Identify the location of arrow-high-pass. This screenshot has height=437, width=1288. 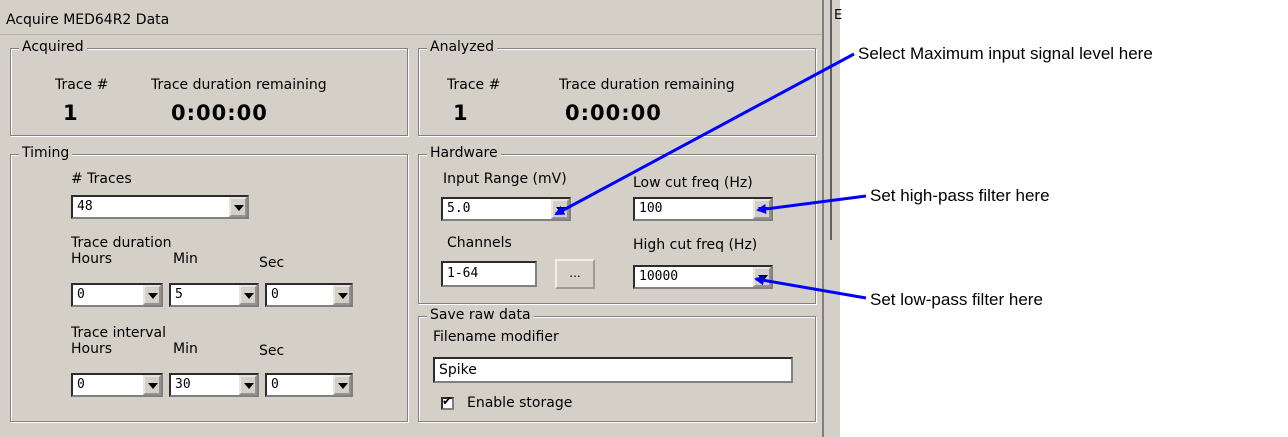
(811, 204).